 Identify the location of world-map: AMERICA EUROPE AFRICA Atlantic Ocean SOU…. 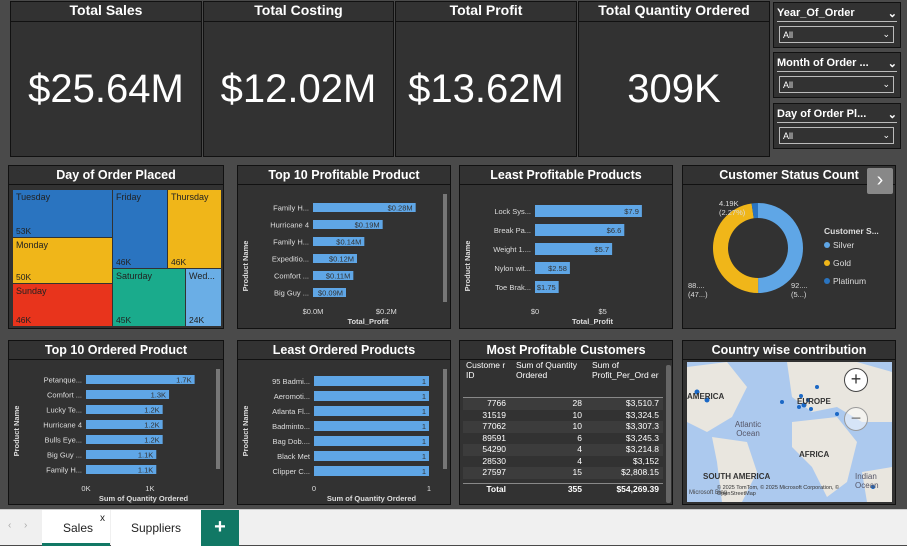
(789, 432).